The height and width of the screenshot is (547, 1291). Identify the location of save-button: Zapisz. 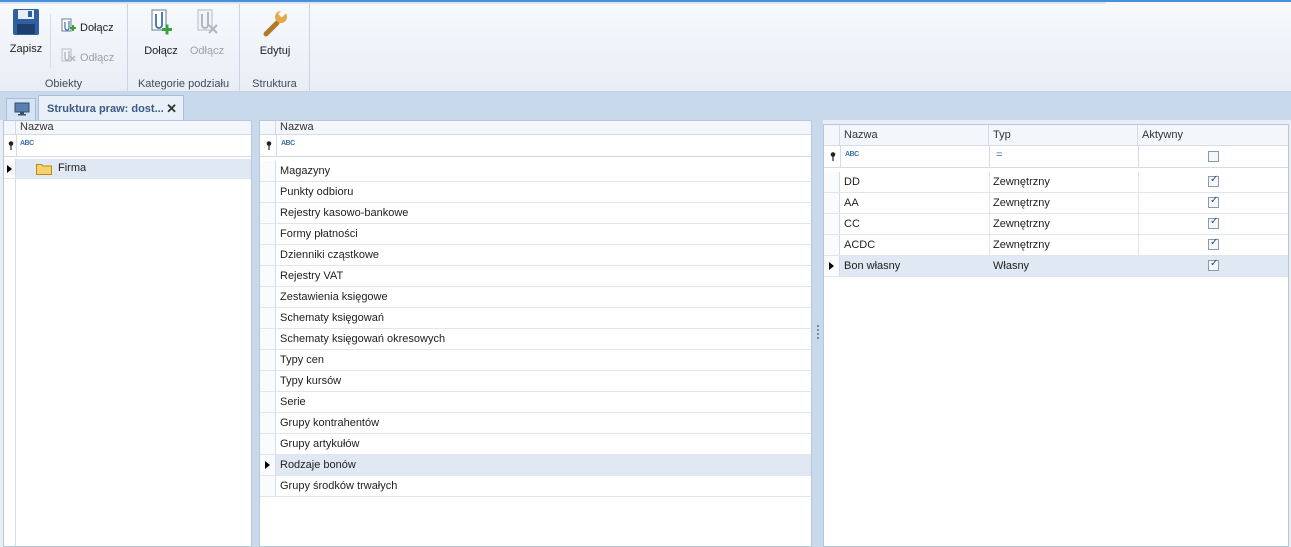
(26, 31).